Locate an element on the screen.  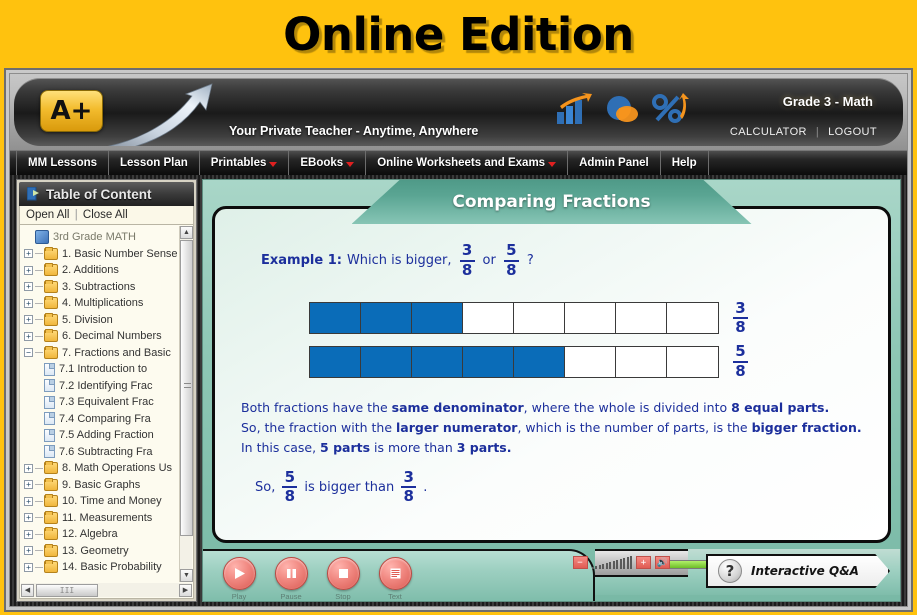
toc-tree-item: +13. Geometry is located at coordinates (99, 551).